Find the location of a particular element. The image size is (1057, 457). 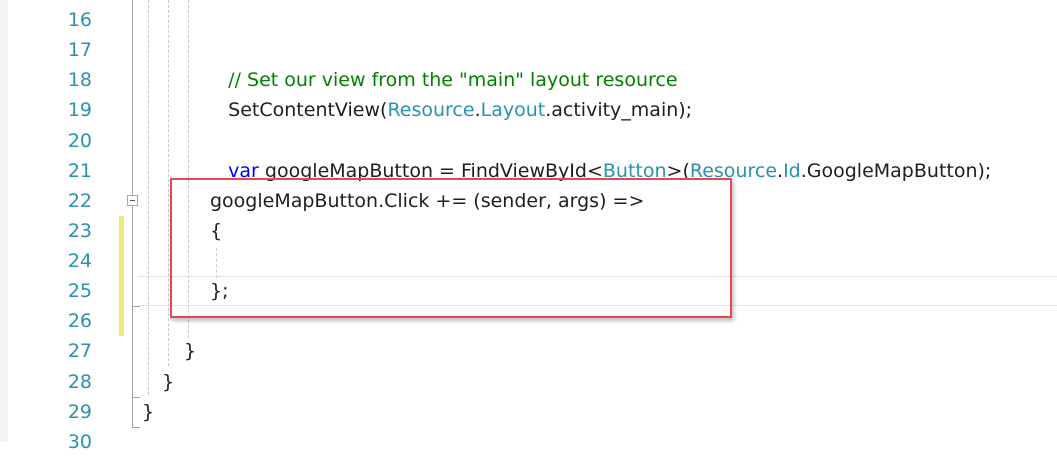

line-number-20: 20 is located at coordinates (79, 141).